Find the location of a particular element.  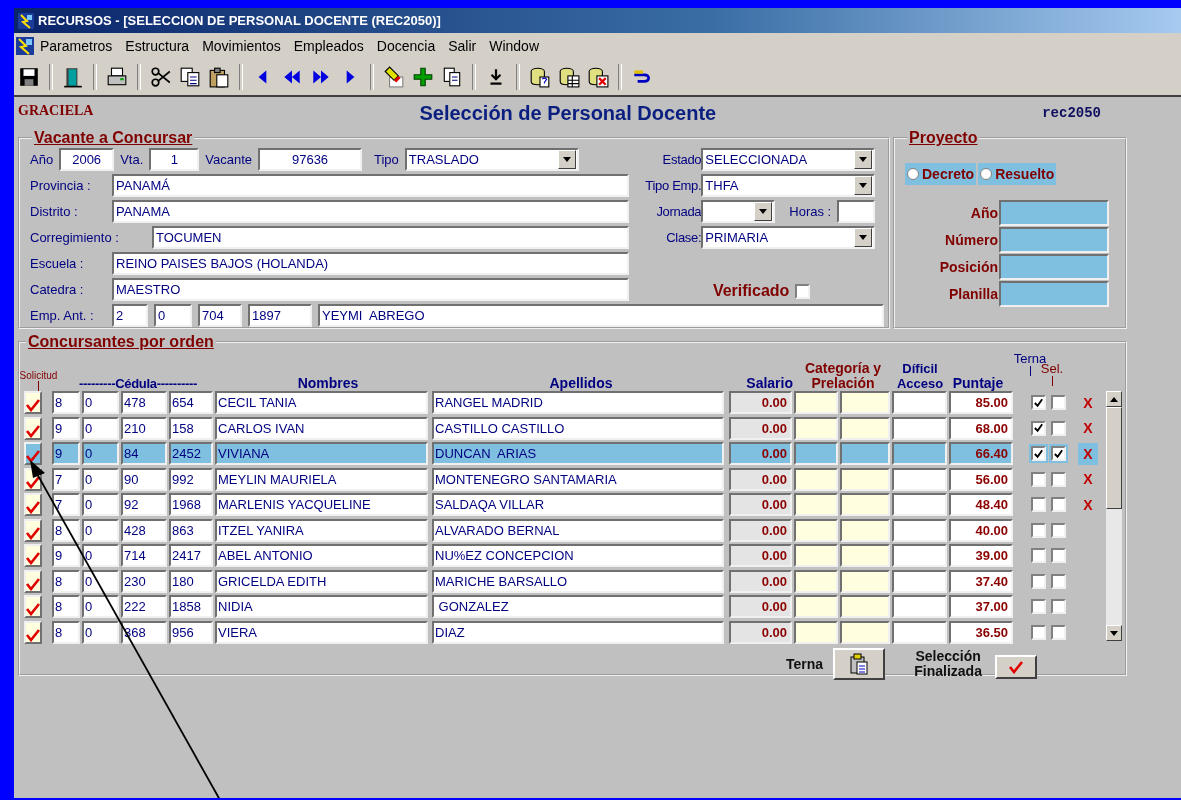

text-field: 0 is located at coordinates (173, 315).